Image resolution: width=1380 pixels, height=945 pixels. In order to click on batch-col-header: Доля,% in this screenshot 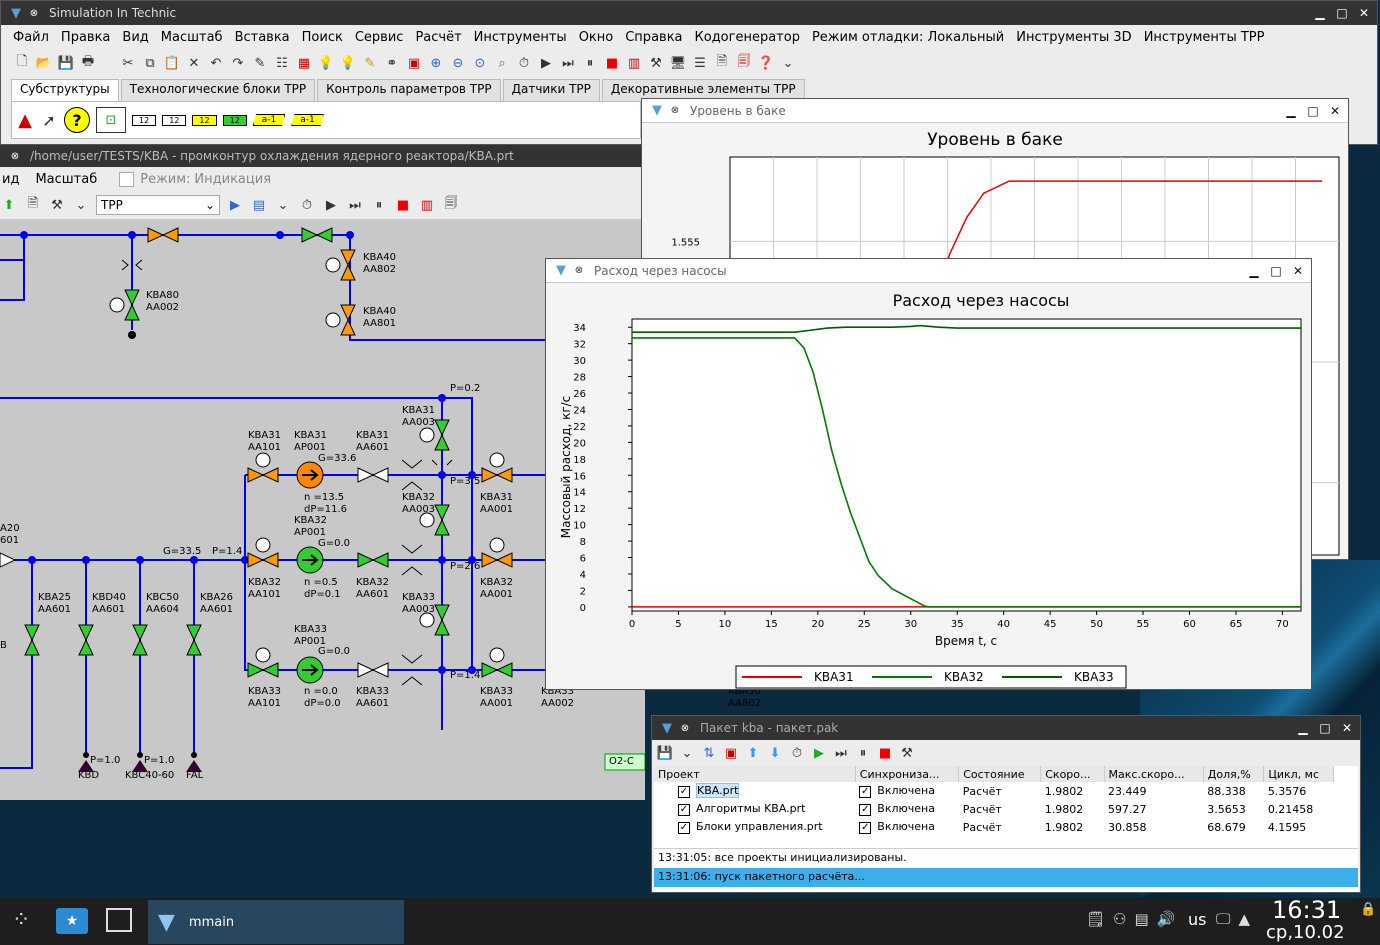, I will do `click(1234, 774)`.